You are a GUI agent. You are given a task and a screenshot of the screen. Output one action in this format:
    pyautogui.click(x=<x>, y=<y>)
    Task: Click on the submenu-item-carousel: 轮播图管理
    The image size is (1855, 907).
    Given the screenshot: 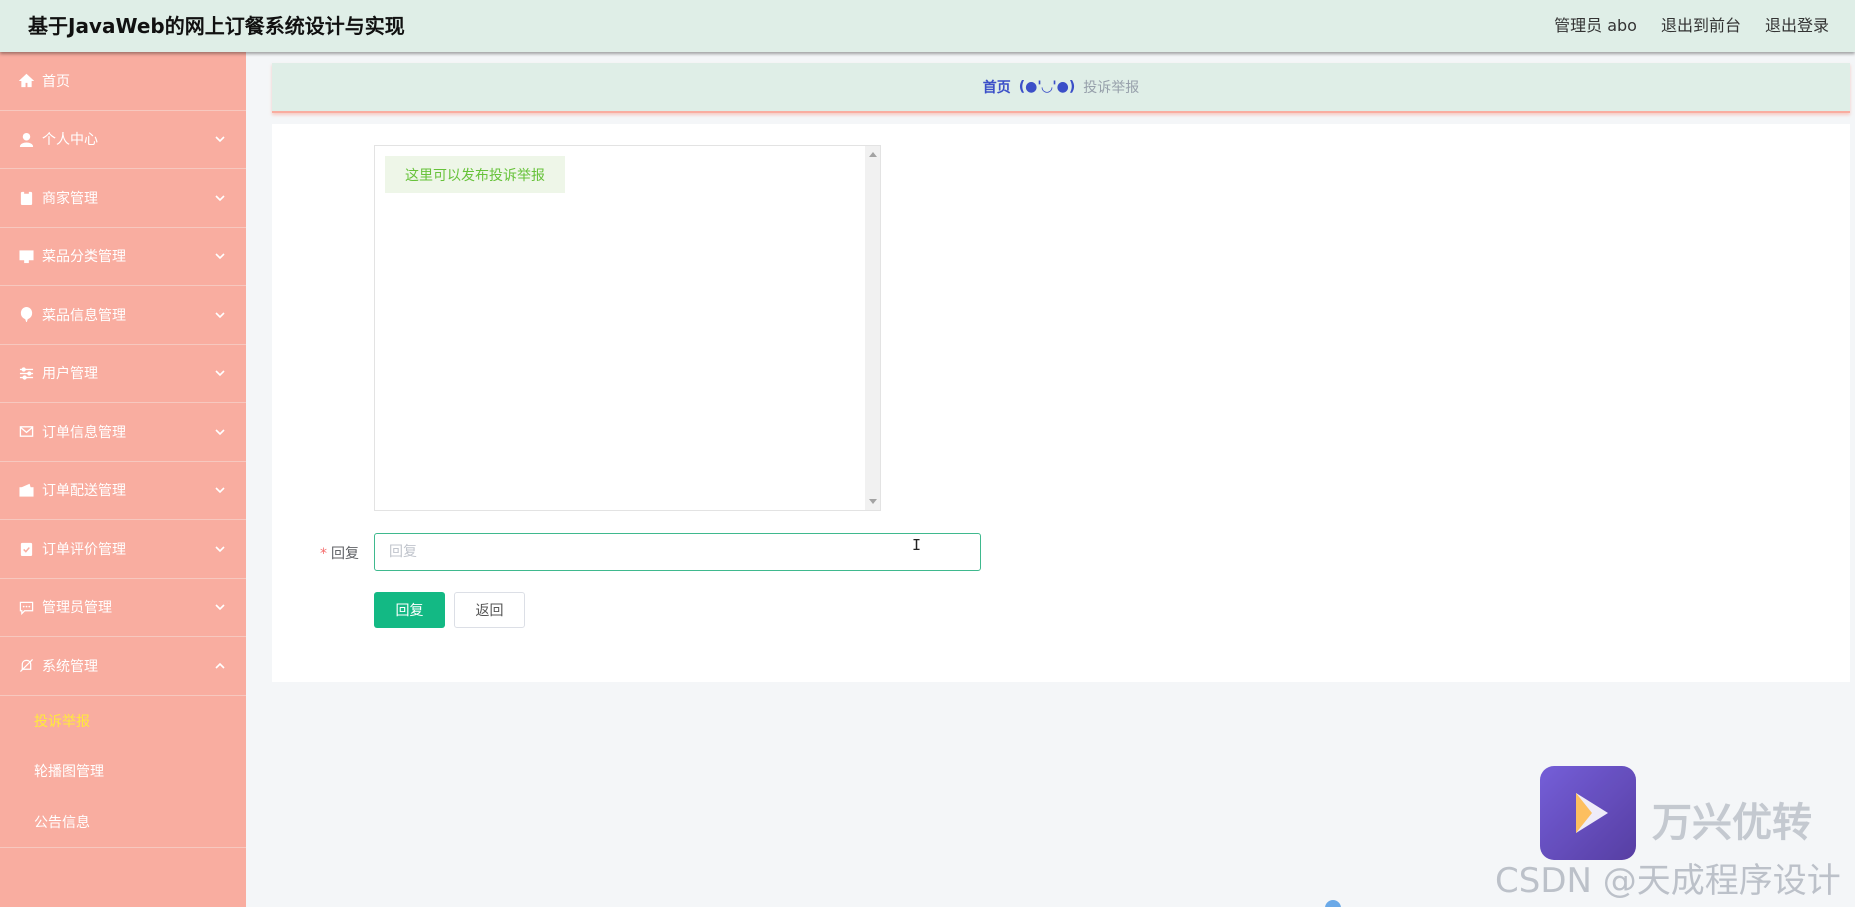 What is the action you would take?
    pyautogui.click(x=123, y=771)
    